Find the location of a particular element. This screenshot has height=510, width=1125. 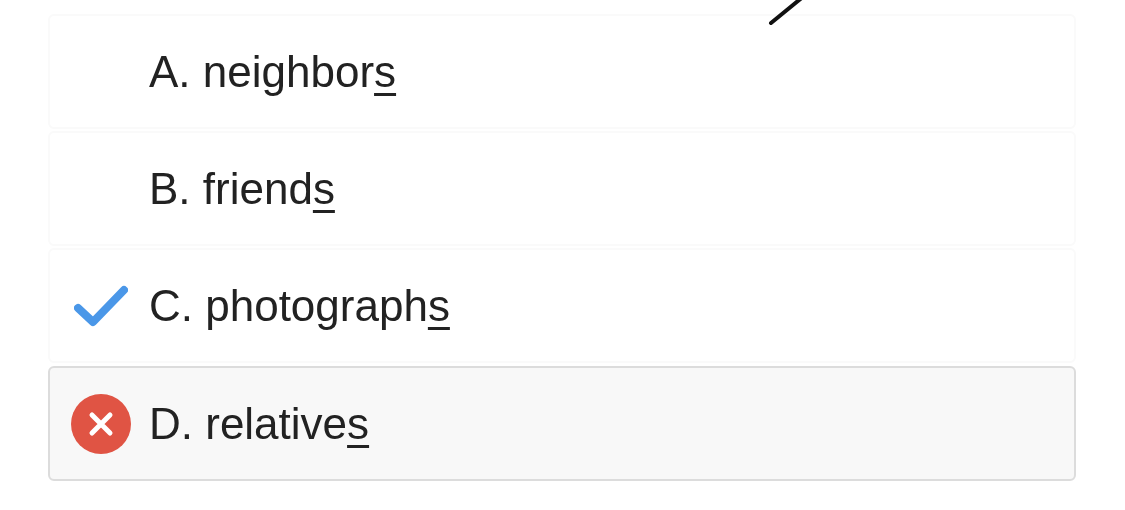

option-text: D. relatives is located at coordinates (259, 423).